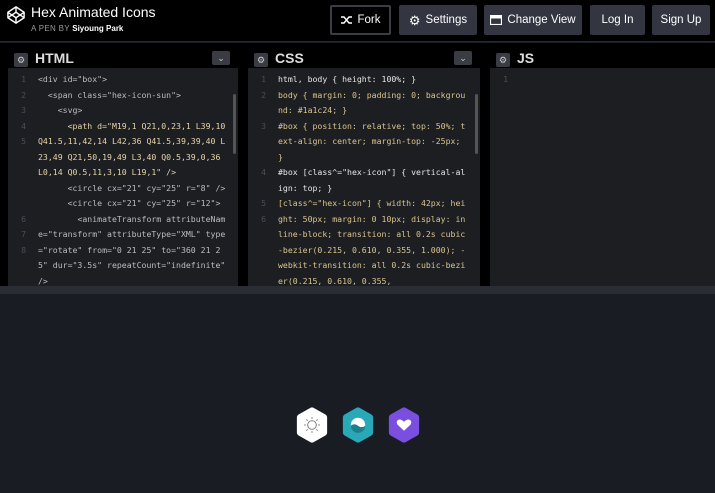 The image size is (715, 493). Describe the element at coordinates (496, 20) in the screenshot. I see `layout-icon` at that location.